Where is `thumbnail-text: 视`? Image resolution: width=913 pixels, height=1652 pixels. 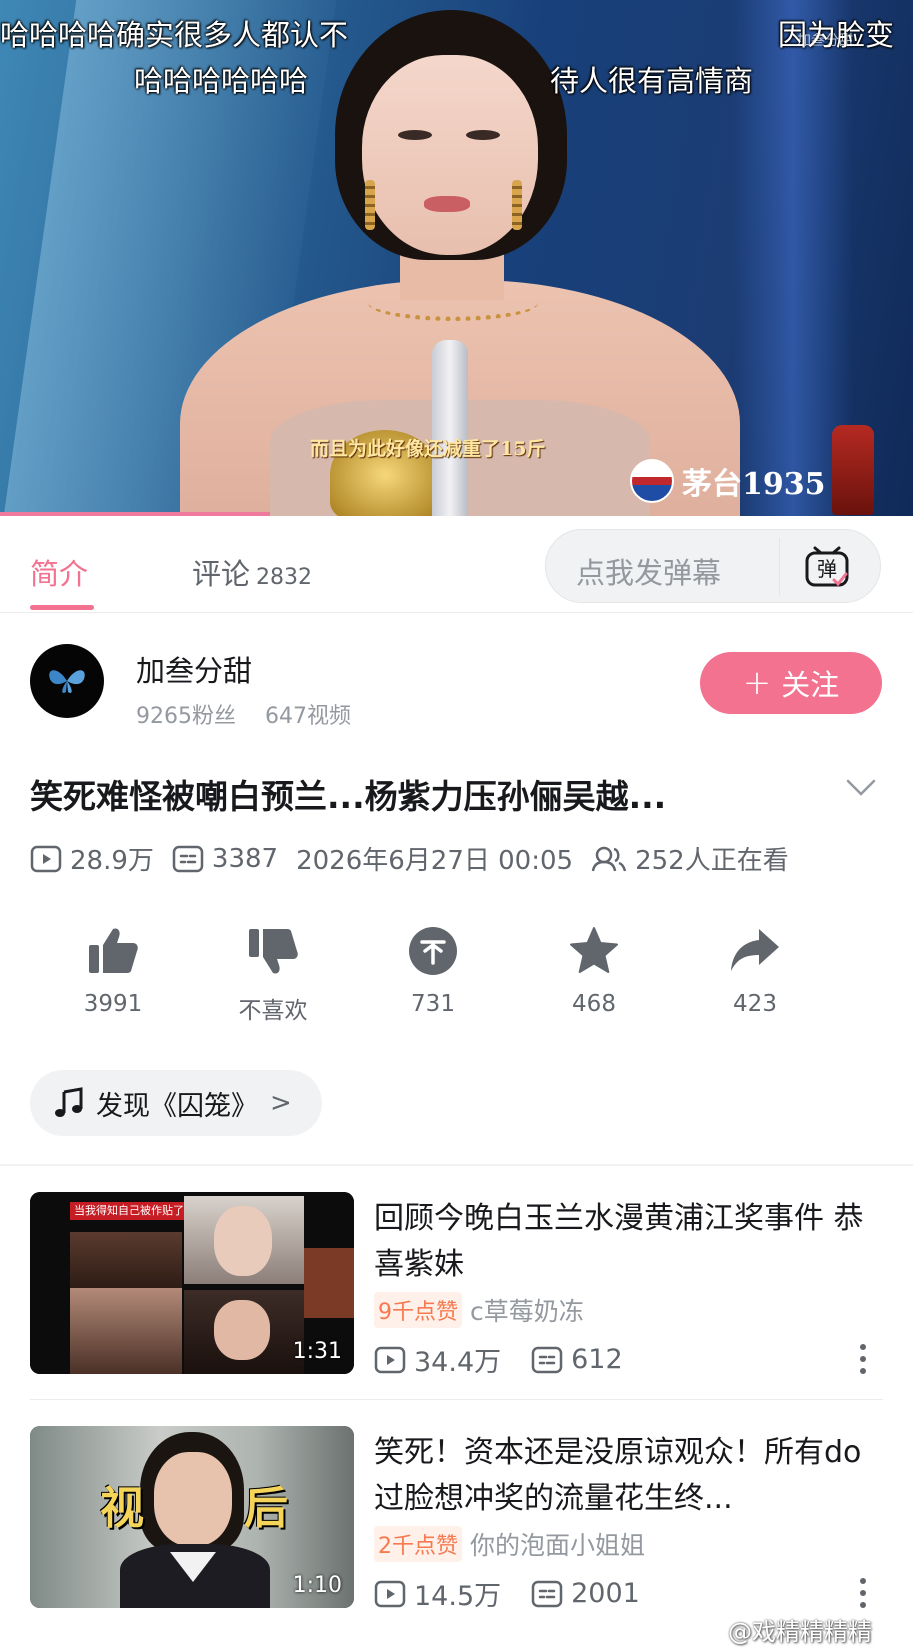
thumbnail-text: 视 is located at coordinates (122, 1508).